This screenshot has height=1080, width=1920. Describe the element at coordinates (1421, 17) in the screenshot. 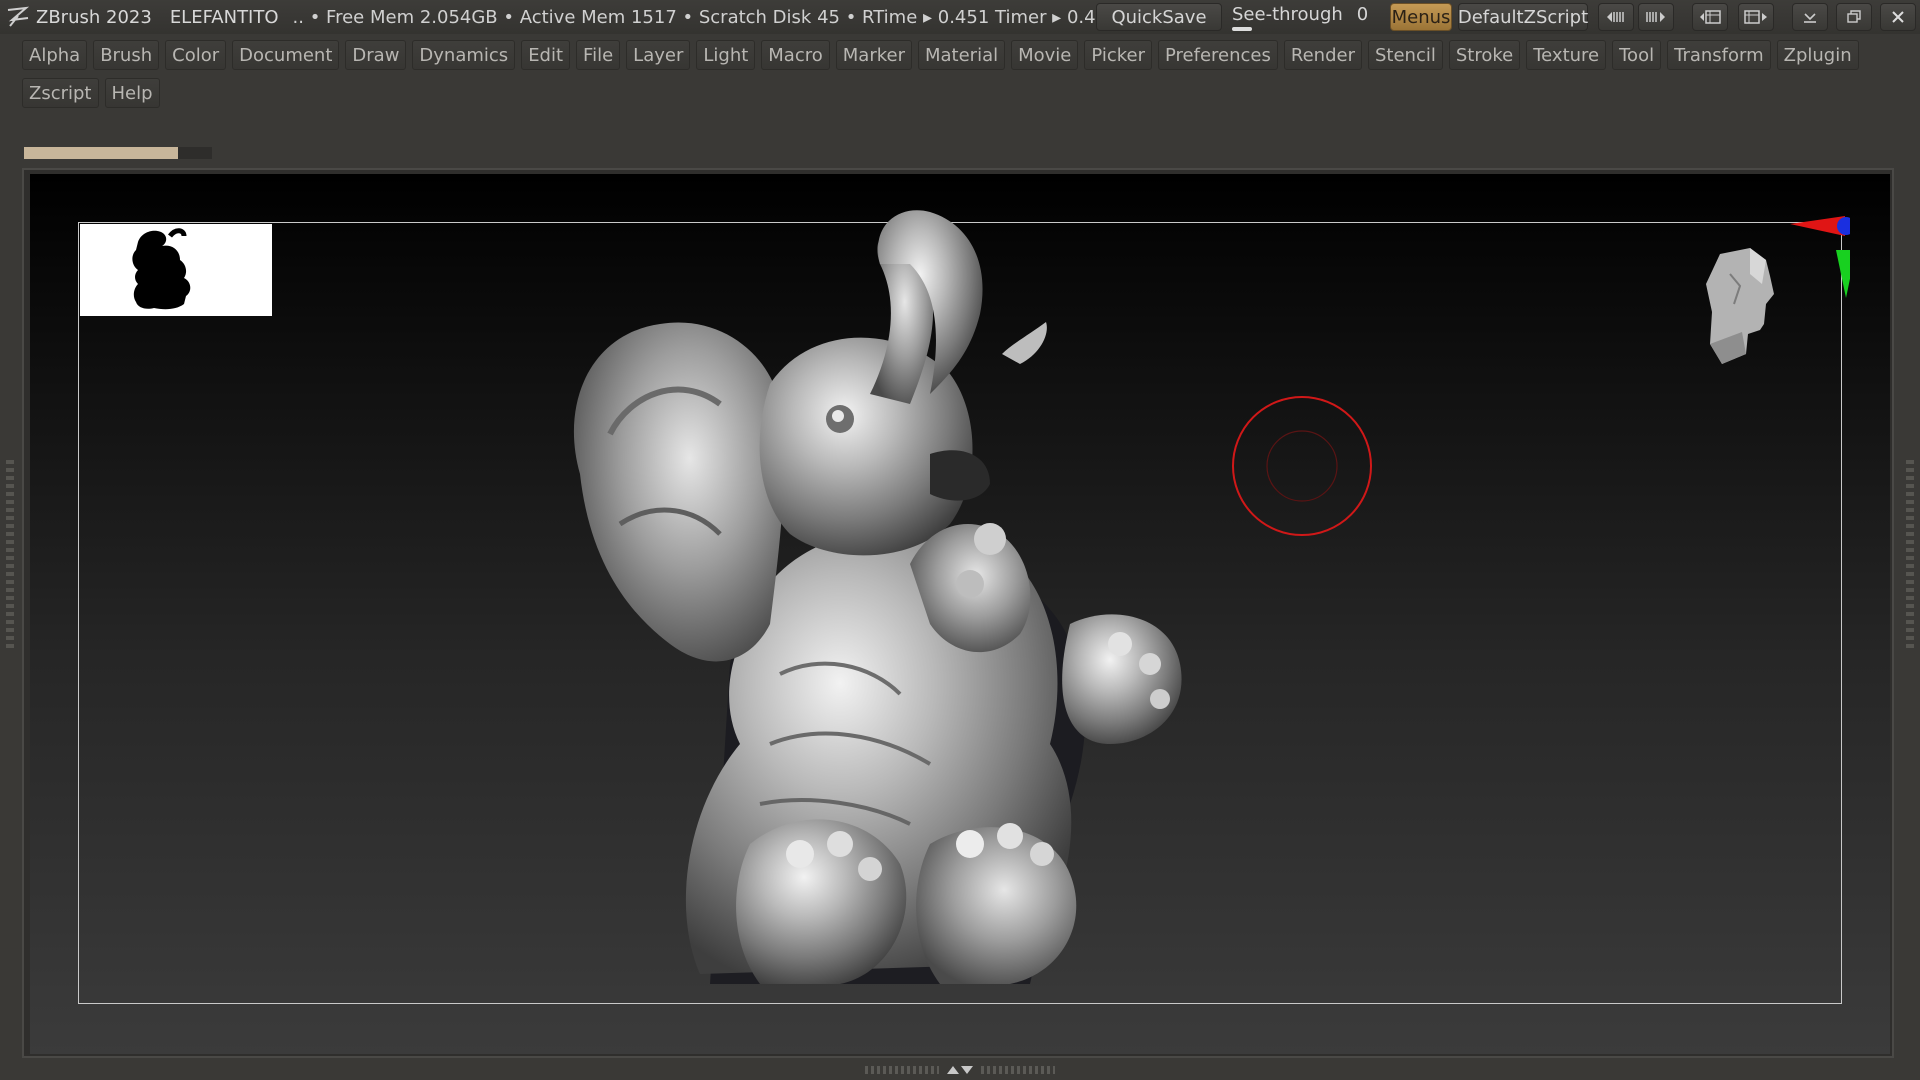

I see `menus-toggle-button: Menus` at that location.